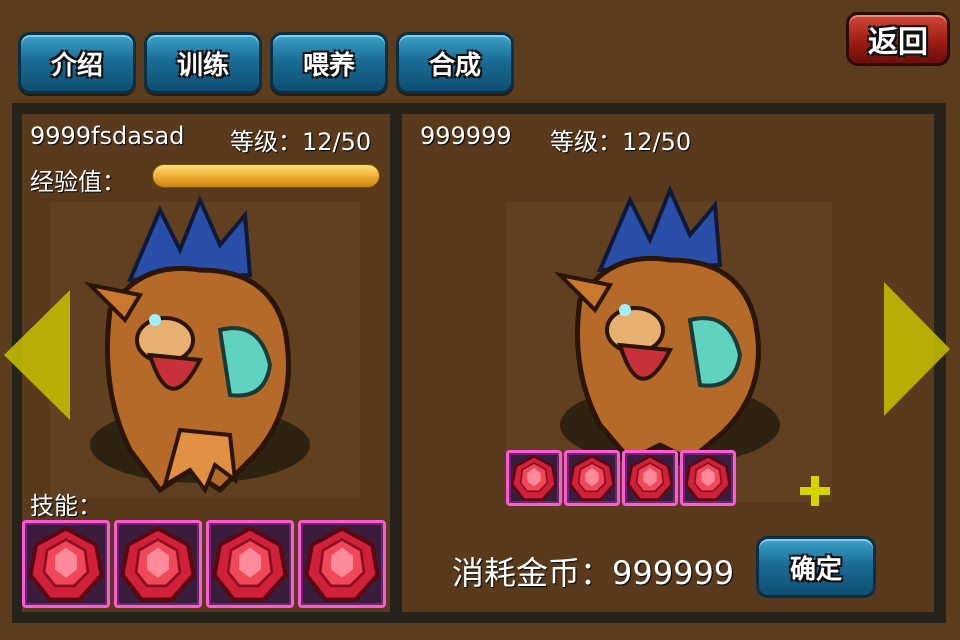 The image size is (960, 640). I want to click on tab-synthesize: 合成, so click(455, 63).